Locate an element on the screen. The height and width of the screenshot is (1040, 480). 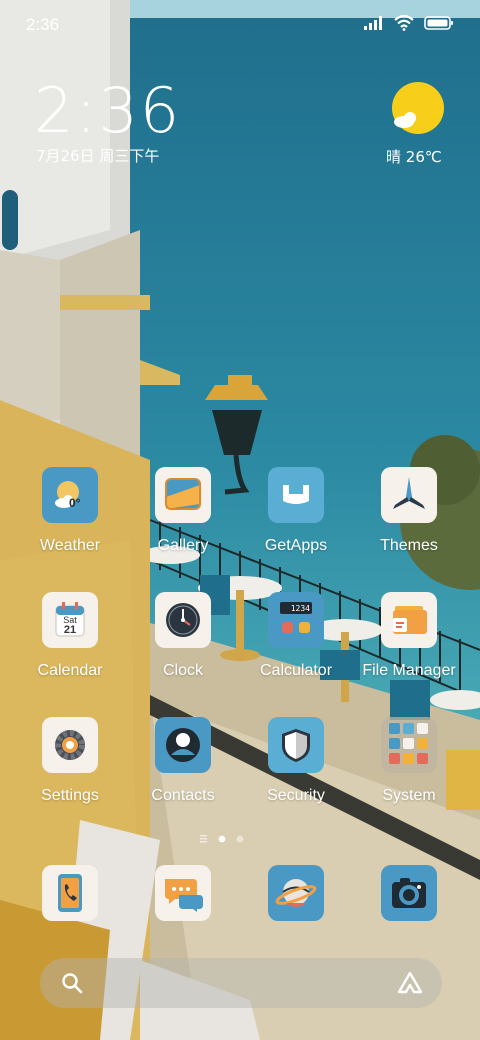
assistant-icon is located at coordinates (410, 983).